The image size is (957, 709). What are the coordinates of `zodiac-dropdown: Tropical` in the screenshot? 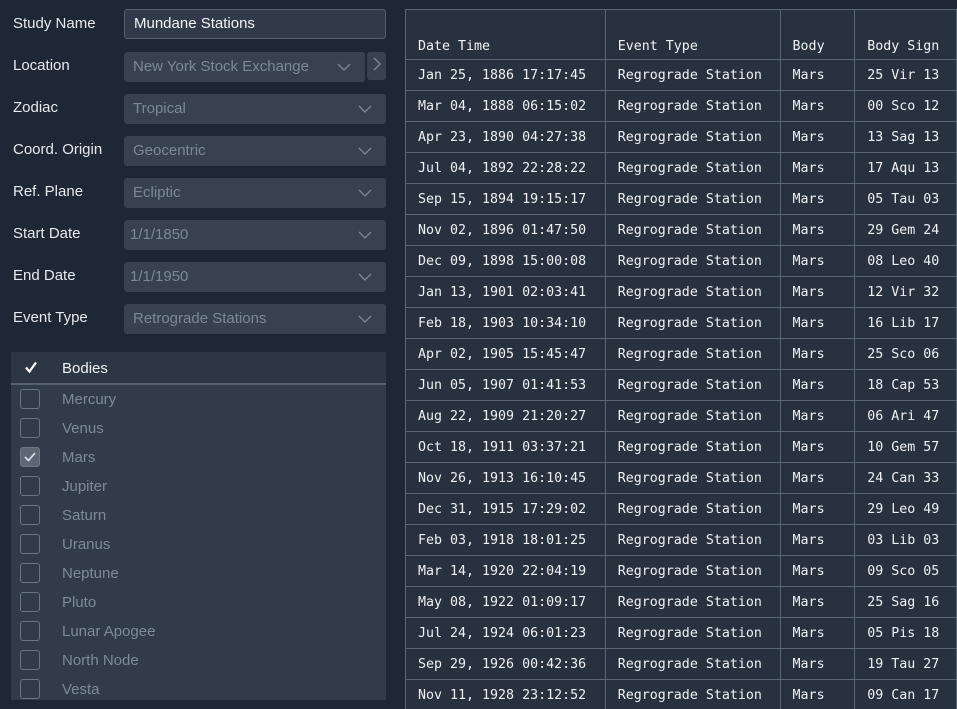 It's located at (255, 109).